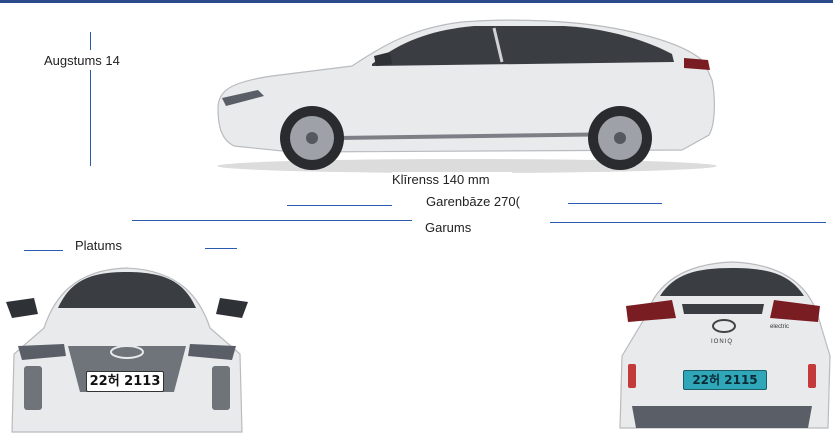 Image resolution: width=833 pixels, height=436 pixels. Describe the element at coordinates (105, 245) in the screenshot. I see `width-label: Platums` at that location.